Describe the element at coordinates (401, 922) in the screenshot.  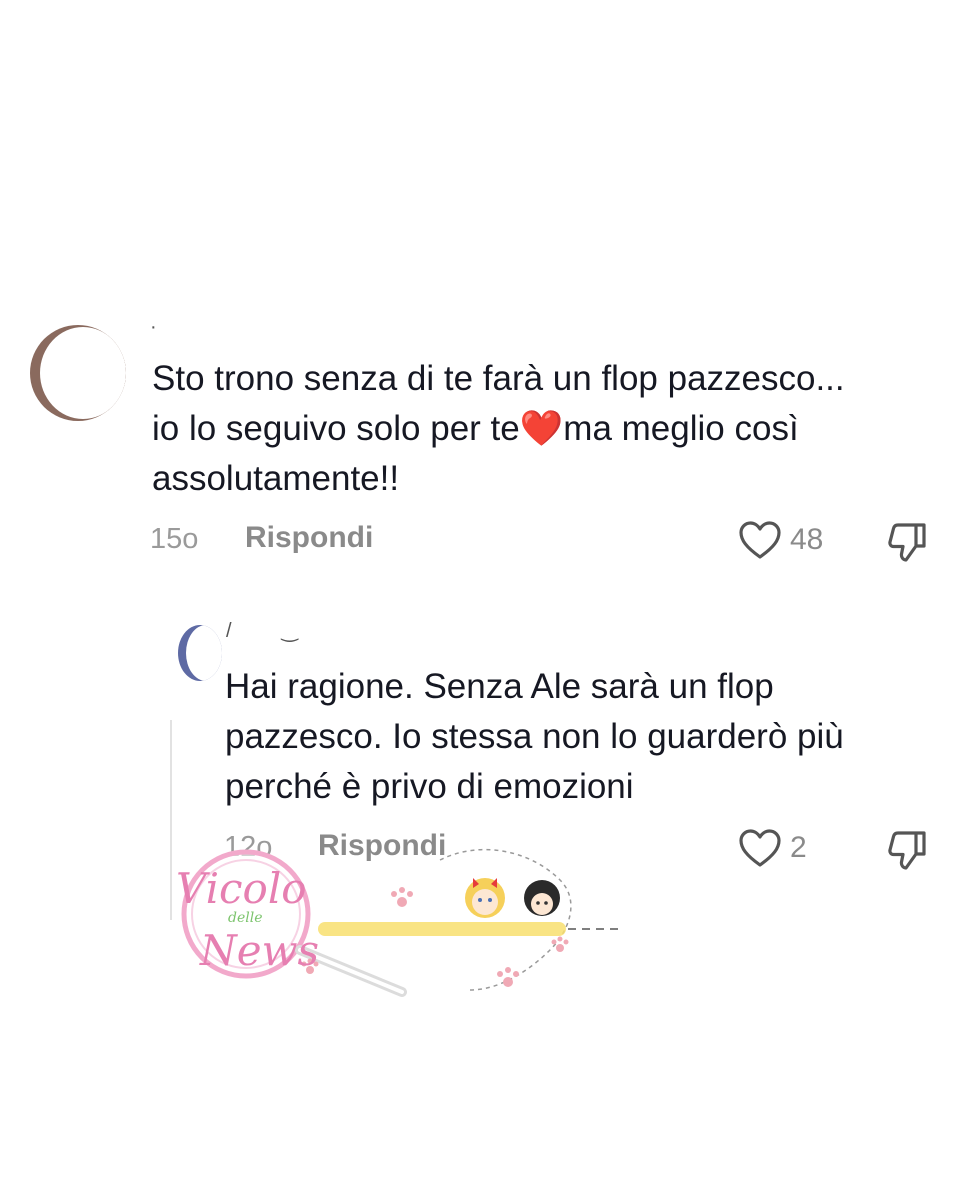
I see `magnifier-logo-icon` at that location.